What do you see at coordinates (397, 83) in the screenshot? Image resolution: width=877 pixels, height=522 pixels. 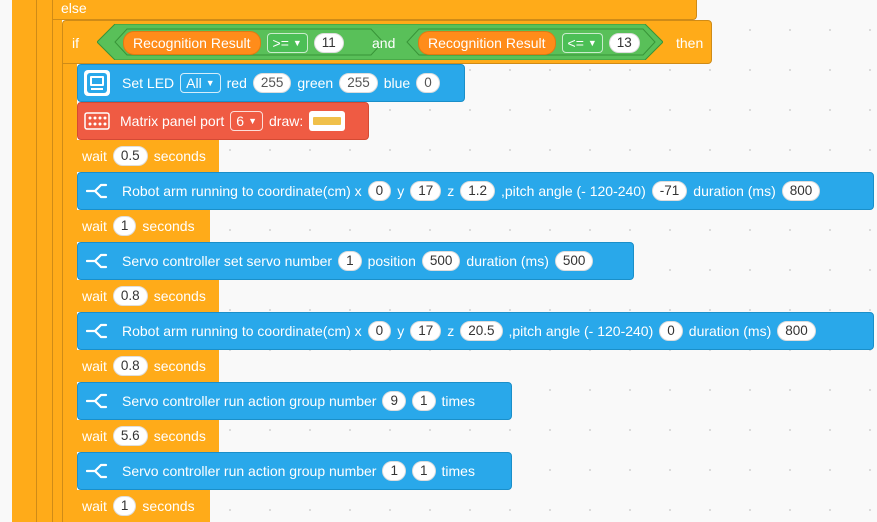 I see `led-blue-label: blue` at bounding box center [397, 83].